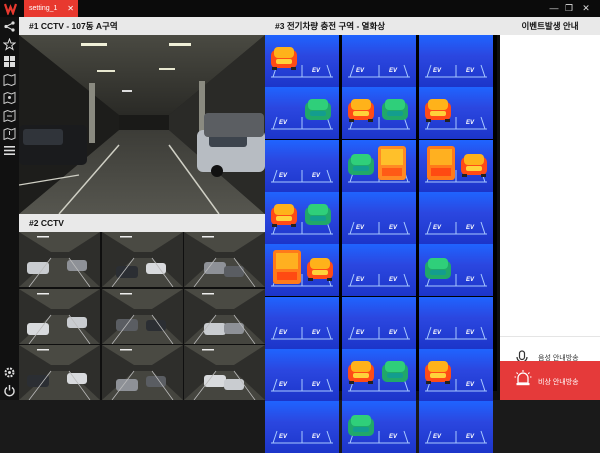 This screenshot has height=453, width=600. I want to click on gear-icon, so click(9, 372).